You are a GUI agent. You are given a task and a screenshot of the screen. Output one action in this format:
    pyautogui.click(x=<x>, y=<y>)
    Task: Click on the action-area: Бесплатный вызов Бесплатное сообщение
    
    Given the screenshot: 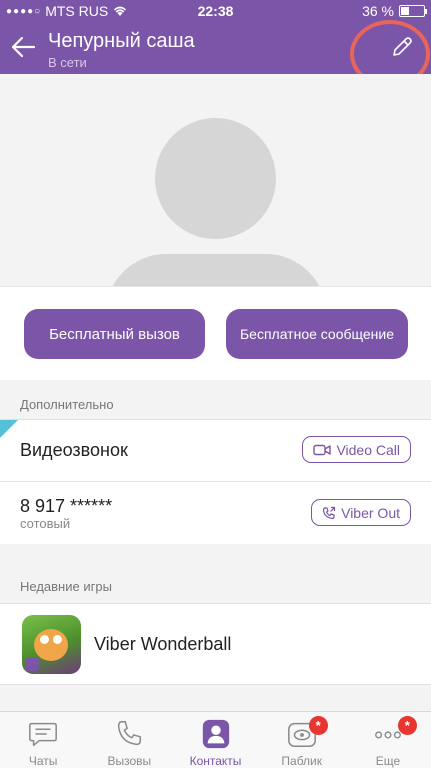 What is the action you would take?
    pyautogui.click(x=215, y=333)
    